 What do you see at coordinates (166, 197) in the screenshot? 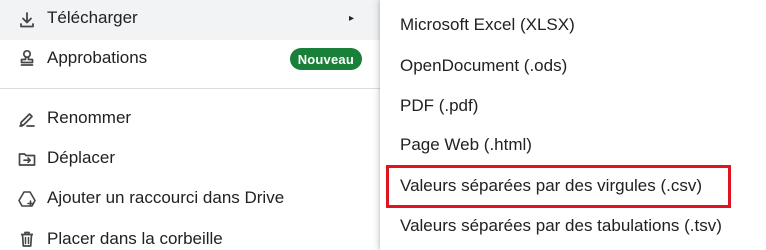
I see `menu-item-add-shortcut-label: Ajouter un raccourci dans Drive` at bounding box center [166, 197].